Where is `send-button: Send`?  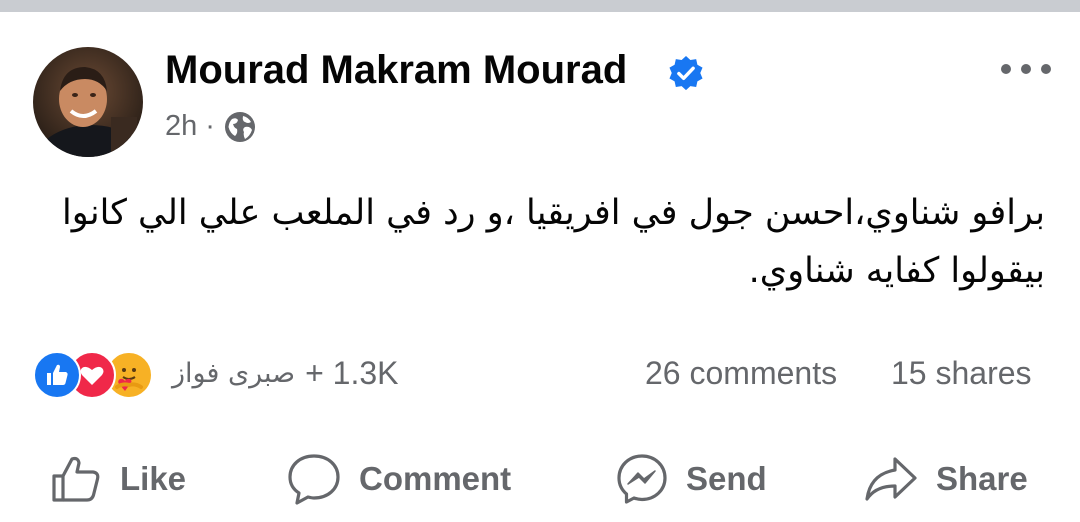
send-button: Send is located at coordinates (690, 479).